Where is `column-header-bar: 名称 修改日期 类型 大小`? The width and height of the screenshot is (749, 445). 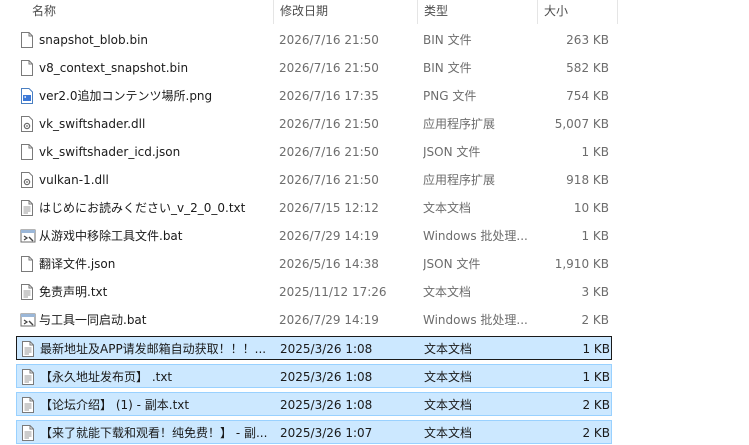 column-header-bar: 名称 修改日期 类型 大小 is located at coordinates (374, 12).